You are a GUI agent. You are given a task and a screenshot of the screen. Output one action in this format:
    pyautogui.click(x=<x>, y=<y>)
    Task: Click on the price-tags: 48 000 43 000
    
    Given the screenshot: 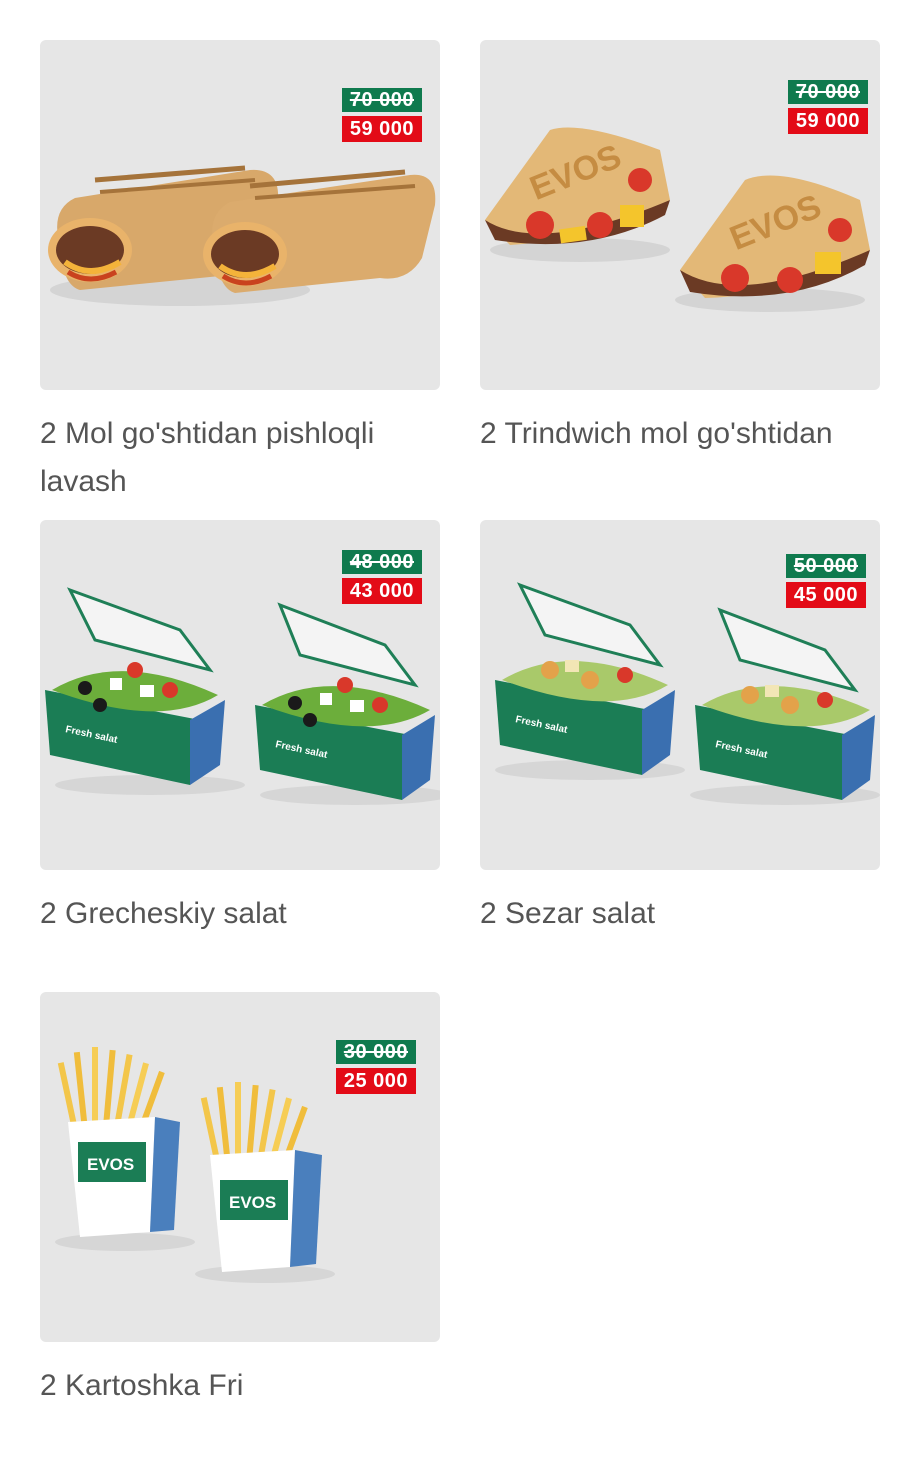 What is the action you would take?
    pyautogui.click(x=381, y=577)
    